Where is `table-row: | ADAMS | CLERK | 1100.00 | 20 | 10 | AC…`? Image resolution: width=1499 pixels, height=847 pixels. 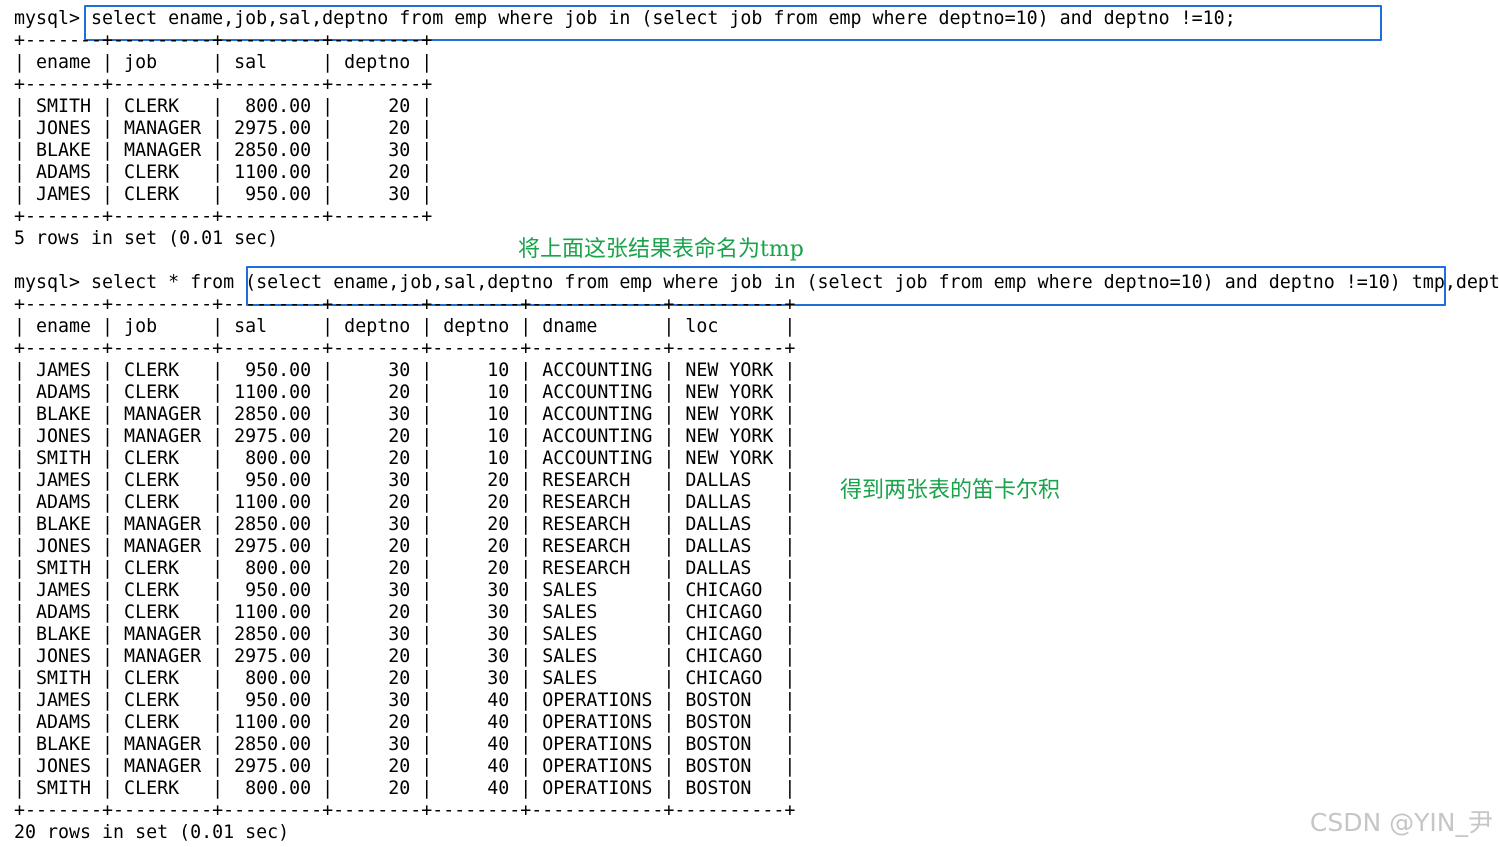
table-row: | ADAMS | CLERK | 1100.00 | 20 | 10 | AC… is located at coordinates (405, 392).